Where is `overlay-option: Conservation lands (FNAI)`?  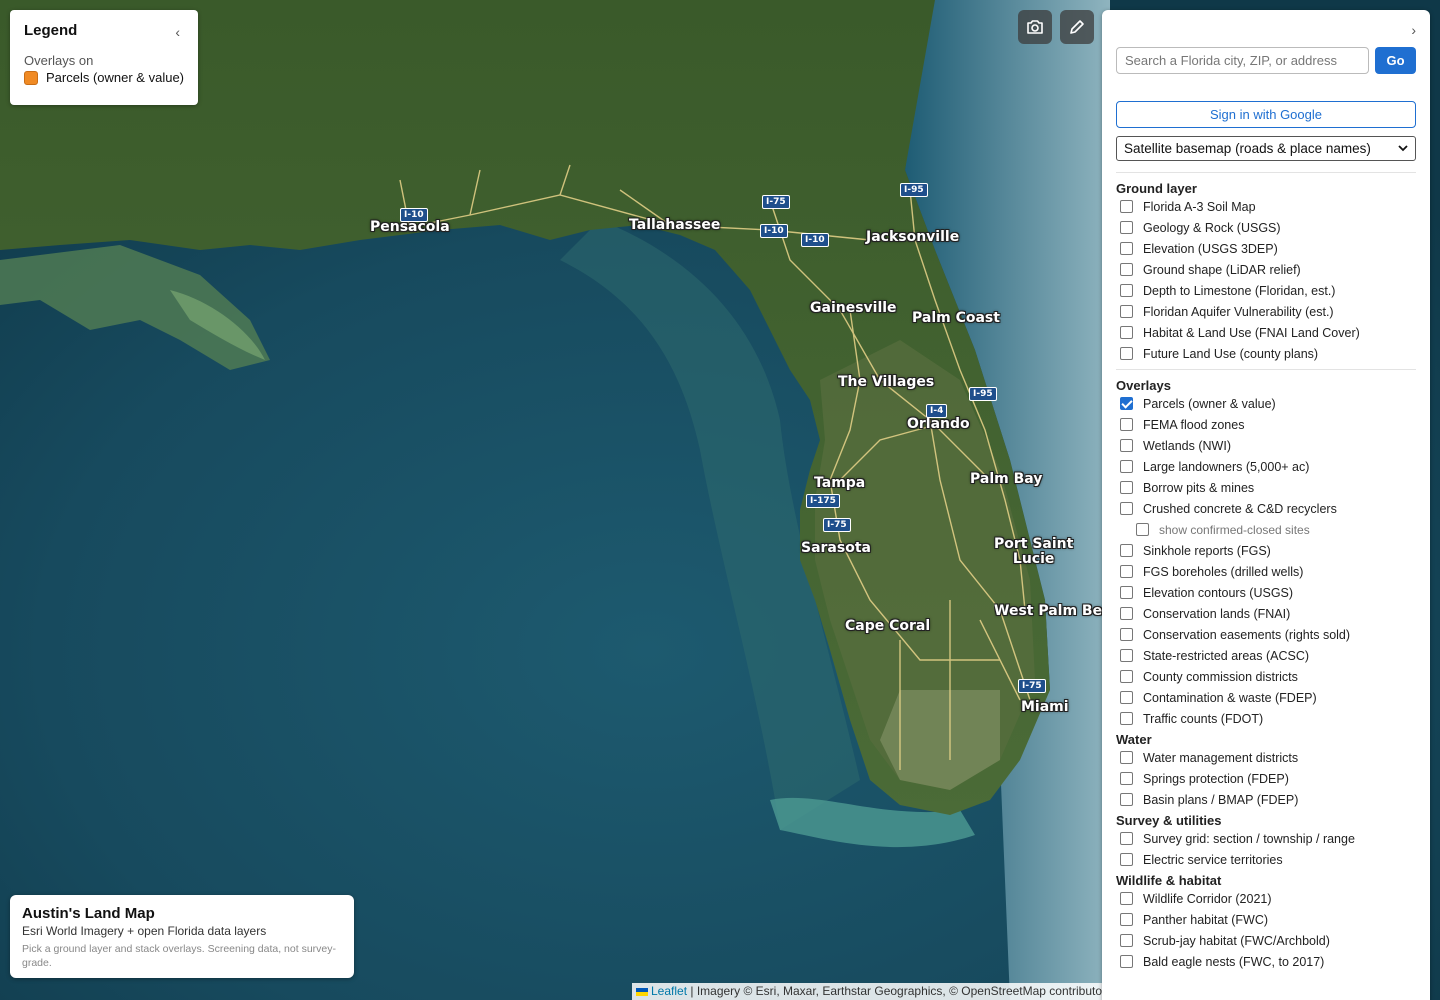
overlay-option: Conservation lands (FNAI) is located at coordinates (1266, 613).